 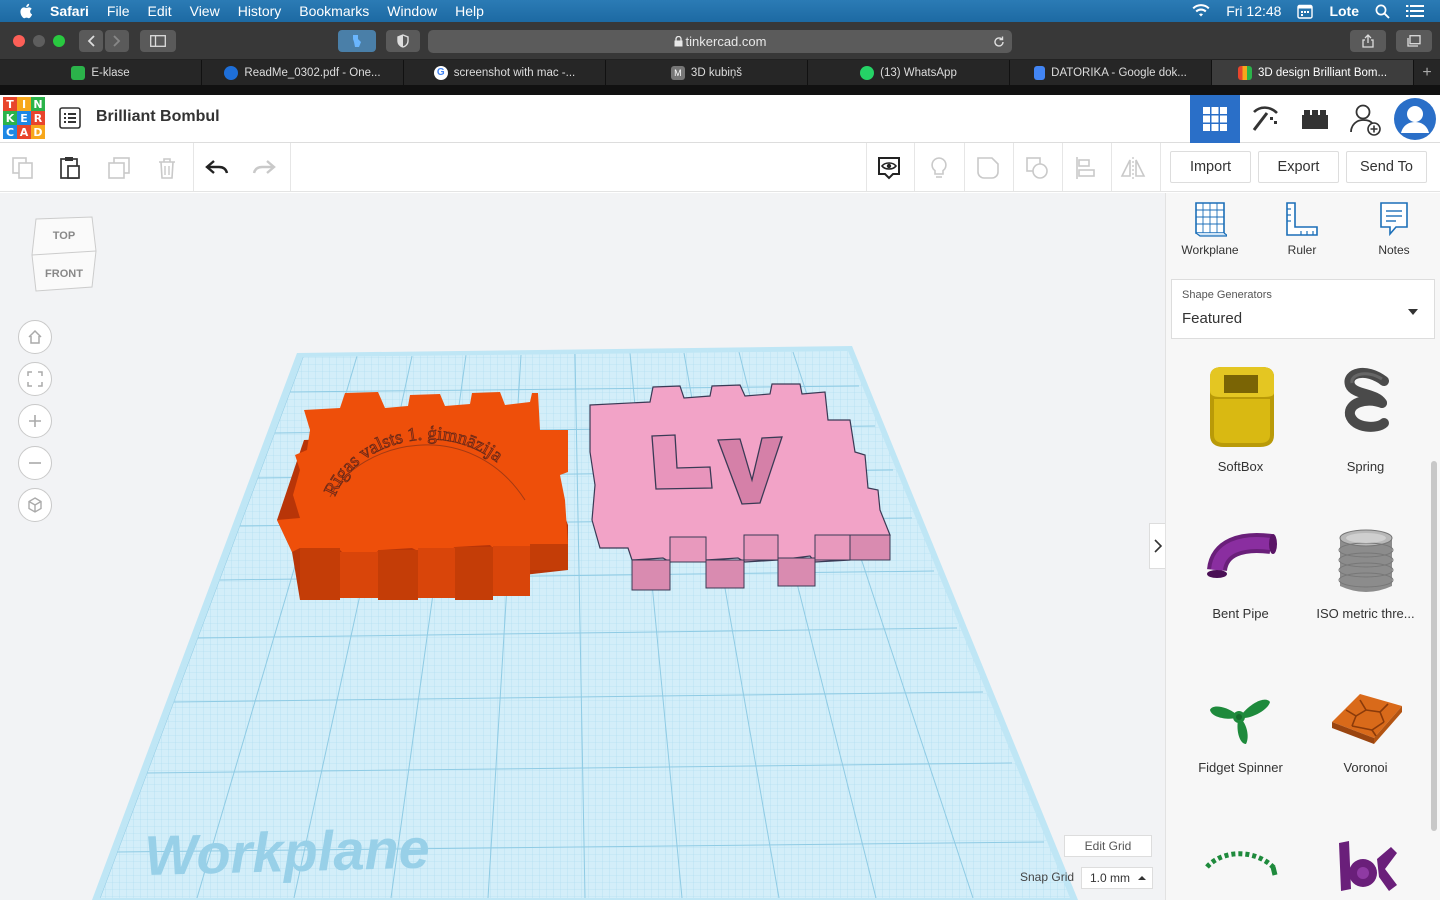 I want to click on perspective-toggle-button, so click(x=35, y=505).